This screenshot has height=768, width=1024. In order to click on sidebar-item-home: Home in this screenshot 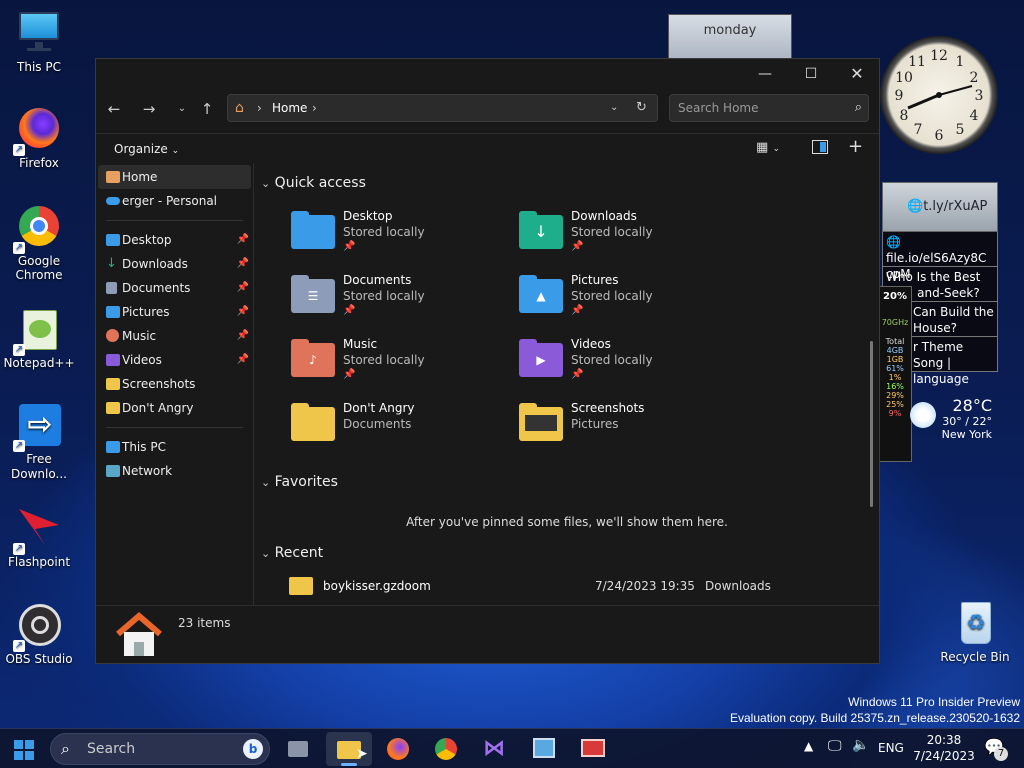, I will do `click(174, 177)`.